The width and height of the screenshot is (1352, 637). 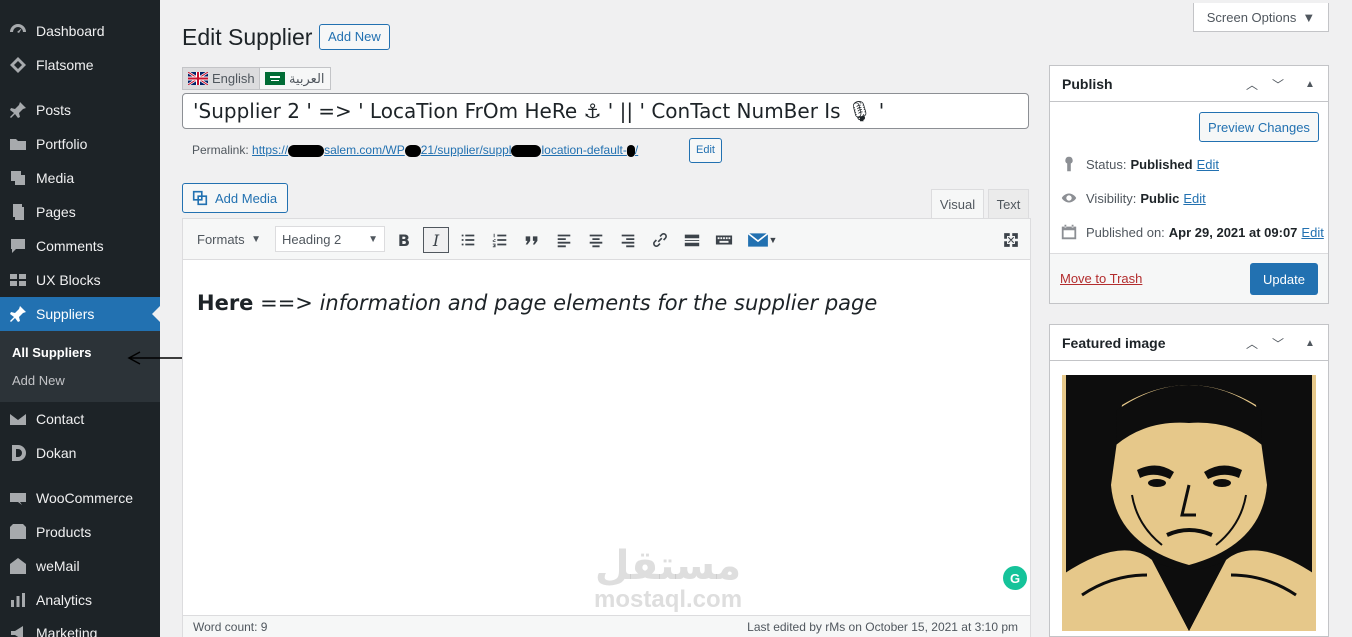 I want to click on menu-contact: Contact, so click(x=80, y=419).